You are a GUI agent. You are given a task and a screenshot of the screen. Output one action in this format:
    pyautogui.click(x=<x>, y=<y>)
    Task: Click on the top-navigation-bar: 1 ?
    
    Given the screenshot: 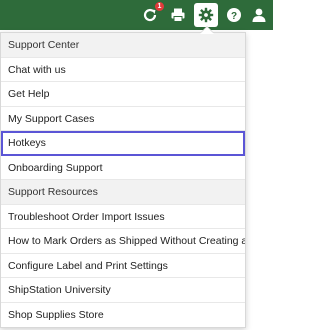 What is the action you would take?
    pyautogui.click(x=136, y=15)
    